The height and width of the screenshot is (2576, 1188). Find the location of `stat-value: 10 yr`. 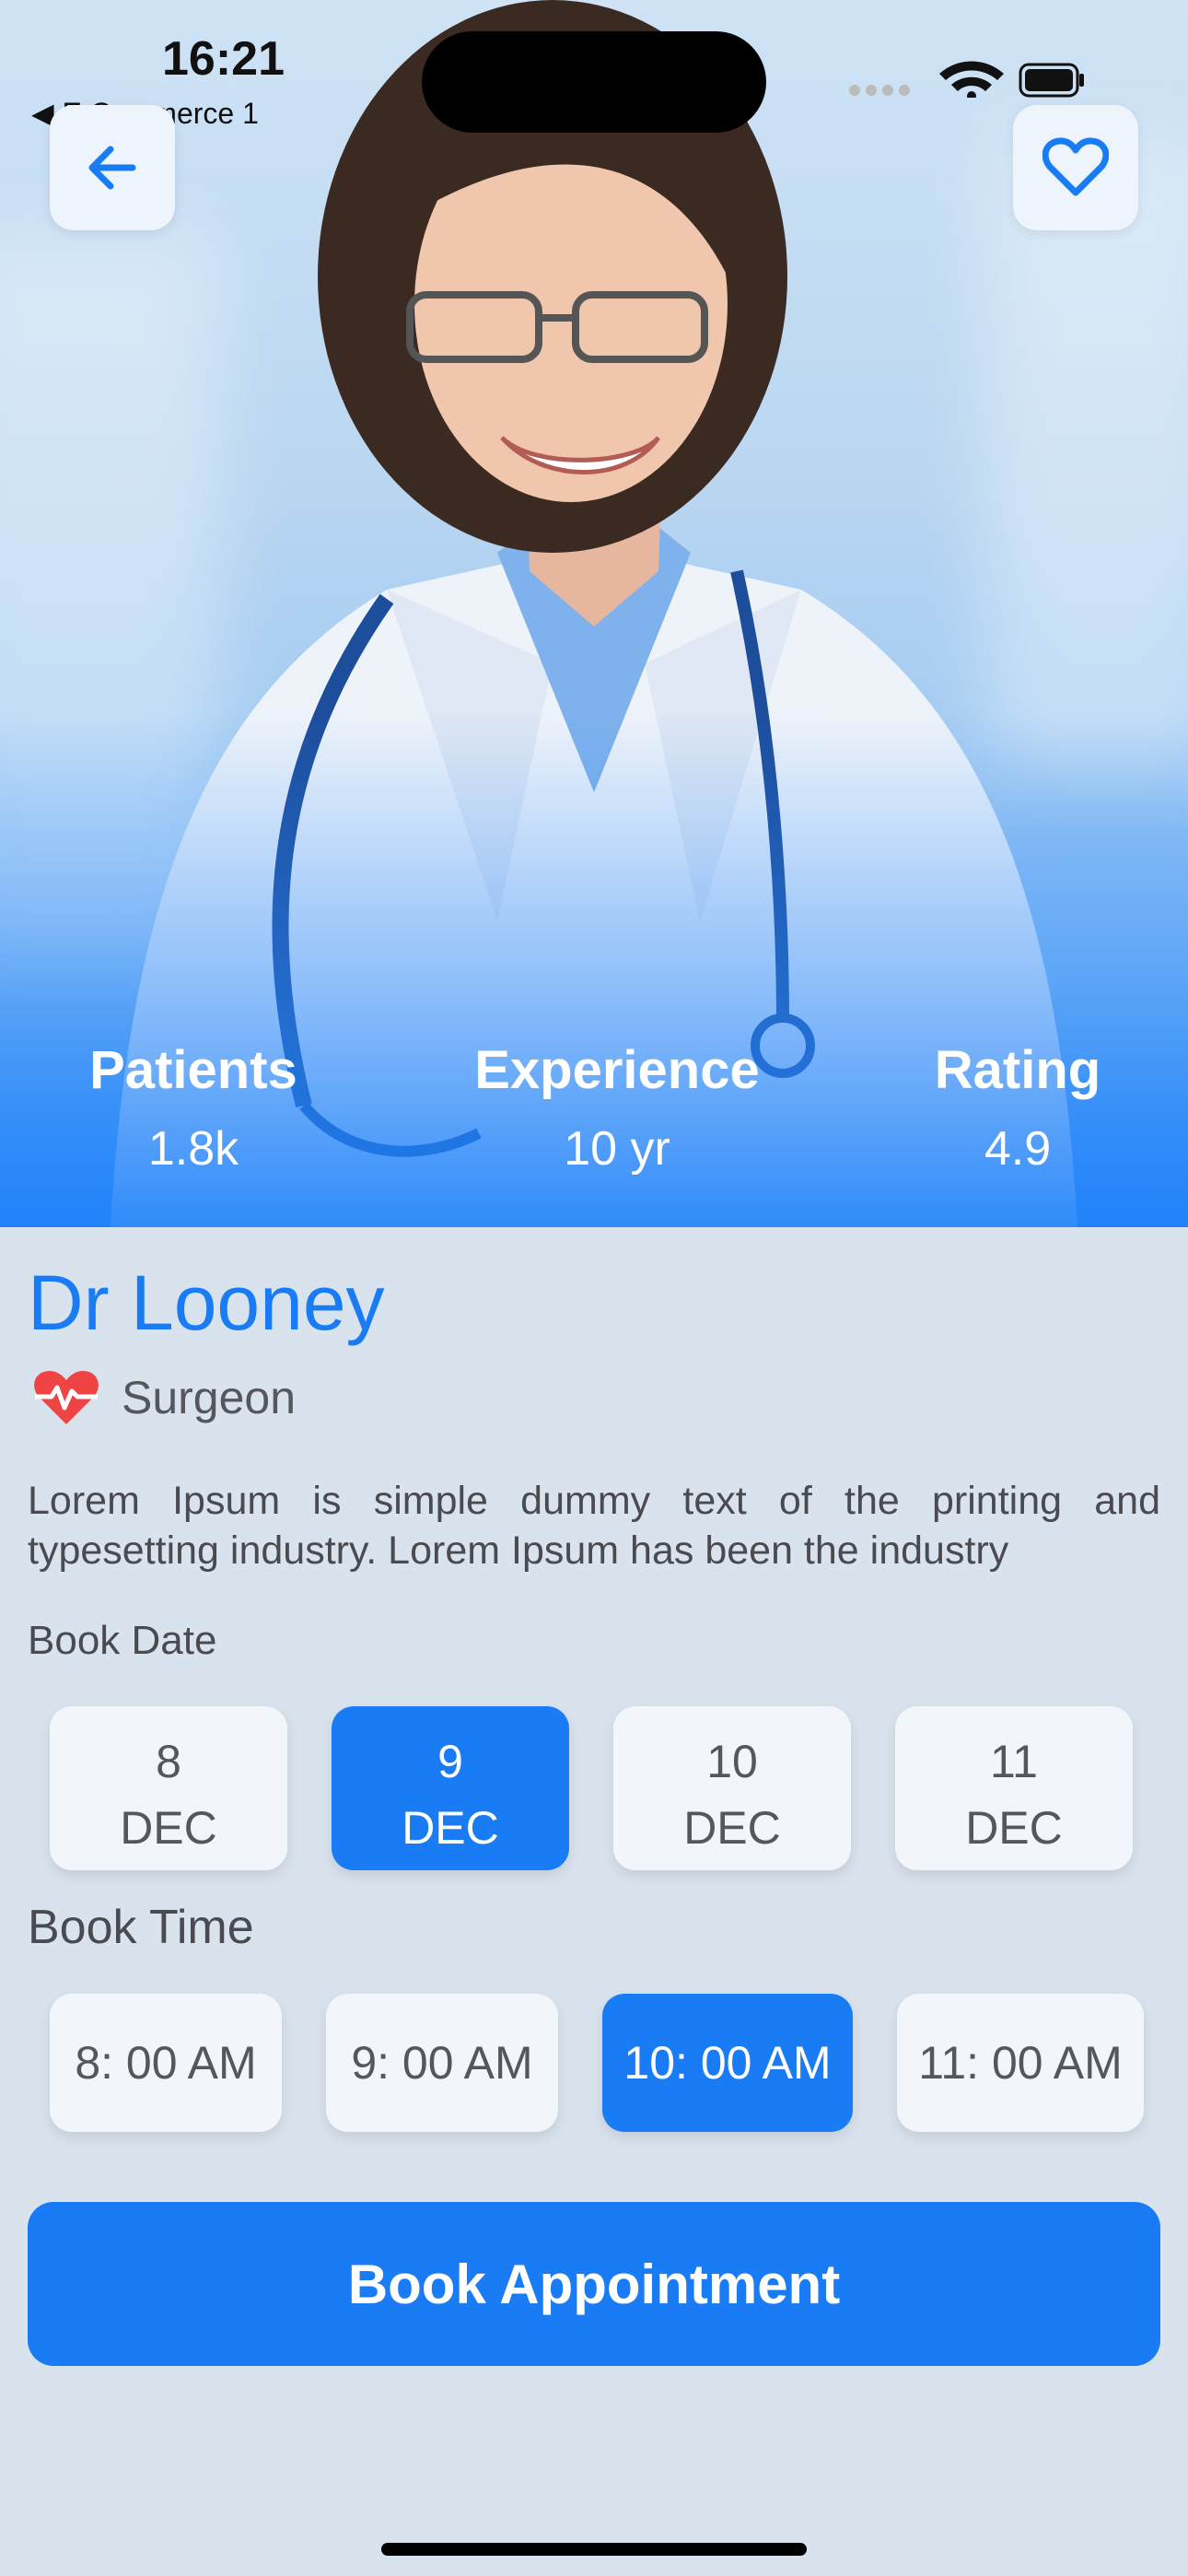

stat-value: 10 yr is located at coordinates (617, 1149).